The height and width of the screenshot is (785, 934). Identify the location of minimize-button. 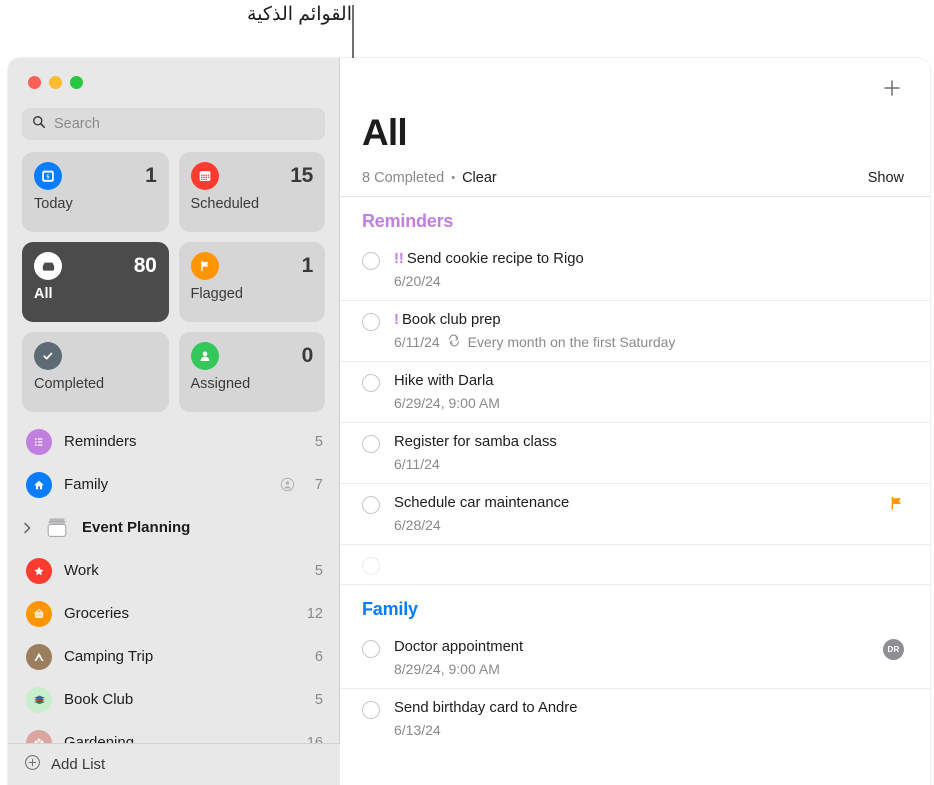
(55, 82).